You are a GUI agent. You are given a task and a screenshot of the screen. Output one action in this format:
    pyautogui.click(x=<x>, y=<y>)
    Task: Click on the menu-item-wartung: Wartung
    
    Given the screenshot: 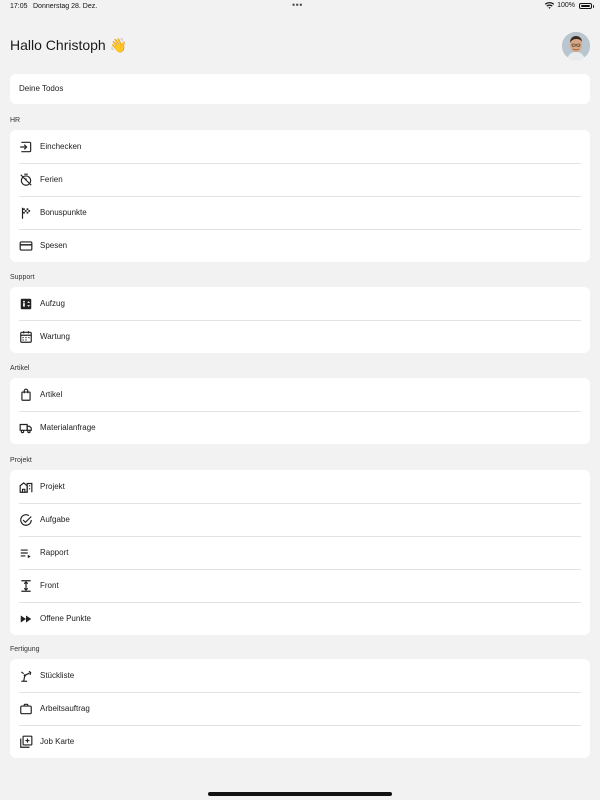 What is the action you would take?
    pyautogui.click(x=300, y=336)
    